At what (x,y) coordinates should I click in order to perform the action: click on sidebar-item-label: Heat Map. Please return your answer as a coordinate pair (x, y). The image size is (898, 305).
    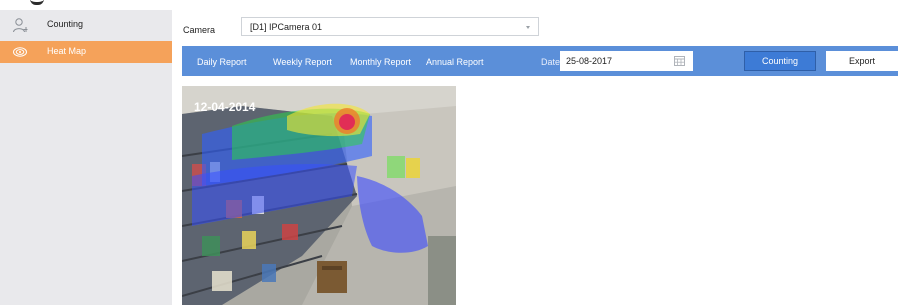
    Looking at the image, I should click on (67, 51).